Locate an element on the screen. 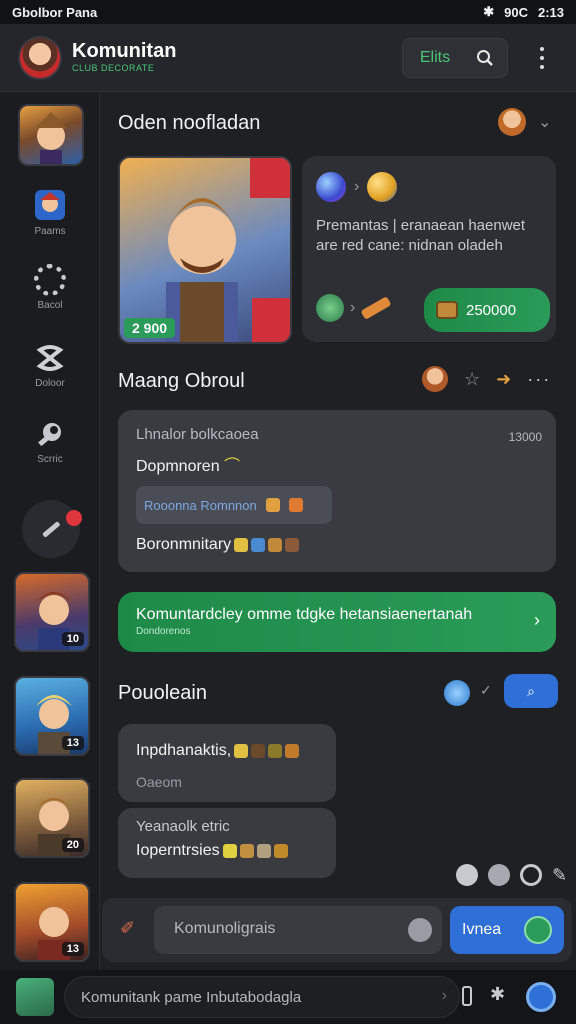 This screenshot has width=576, height=1024. sidebar-item-paams: Paams is located at coordinates (50, 212).